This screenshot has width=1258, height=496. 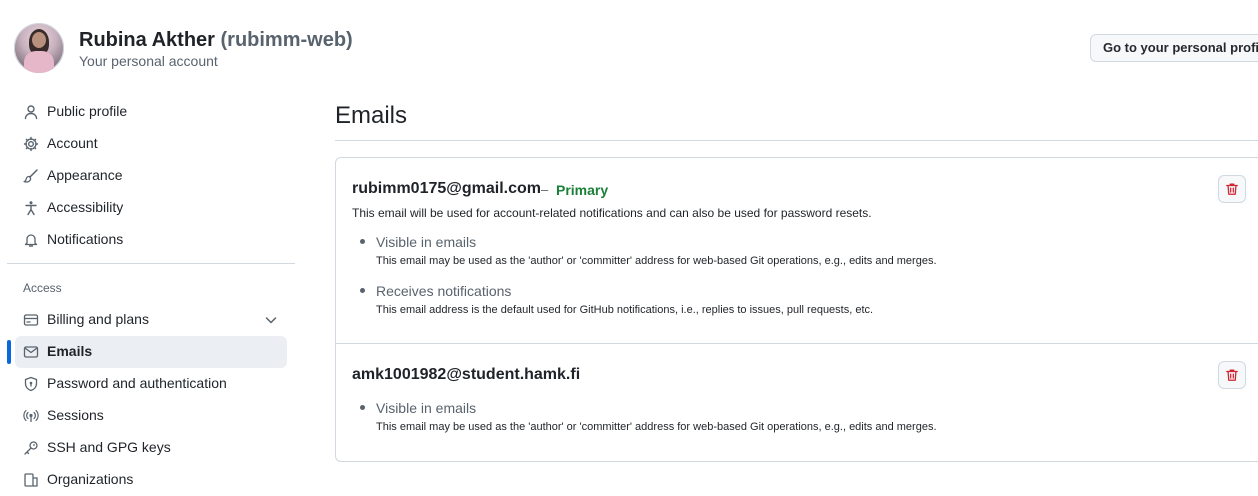 I want to click on sidebar-divider, so click(x=151, y=263).